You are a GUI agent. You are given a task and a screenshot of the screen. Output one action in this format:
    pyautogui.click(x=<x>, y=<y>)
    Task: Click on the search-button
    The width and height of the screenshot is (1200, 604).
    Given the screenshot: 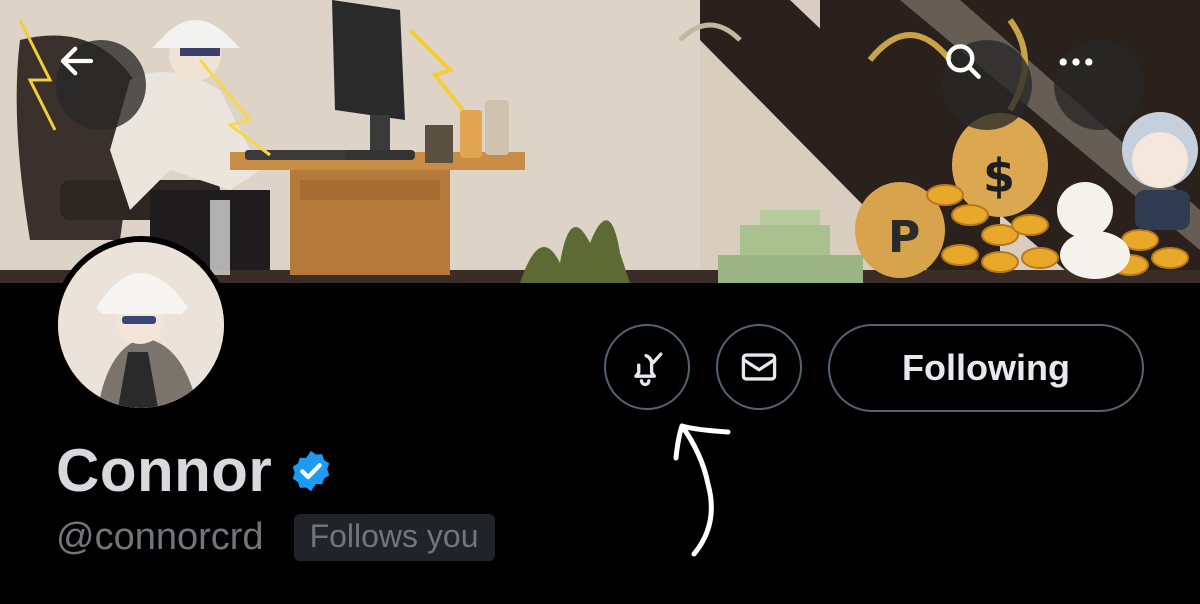 What is the action you would take?
    pyautogui.click(x=987, y=85)
    